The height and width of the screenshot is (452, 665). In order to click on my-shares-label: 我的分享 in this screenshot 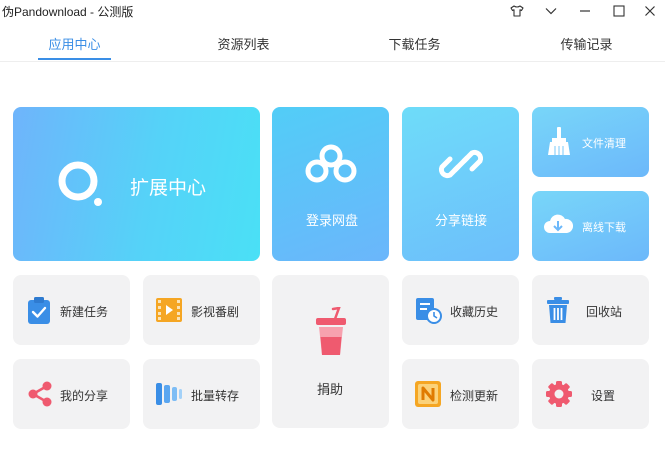, I will do `click(84, 396)`.